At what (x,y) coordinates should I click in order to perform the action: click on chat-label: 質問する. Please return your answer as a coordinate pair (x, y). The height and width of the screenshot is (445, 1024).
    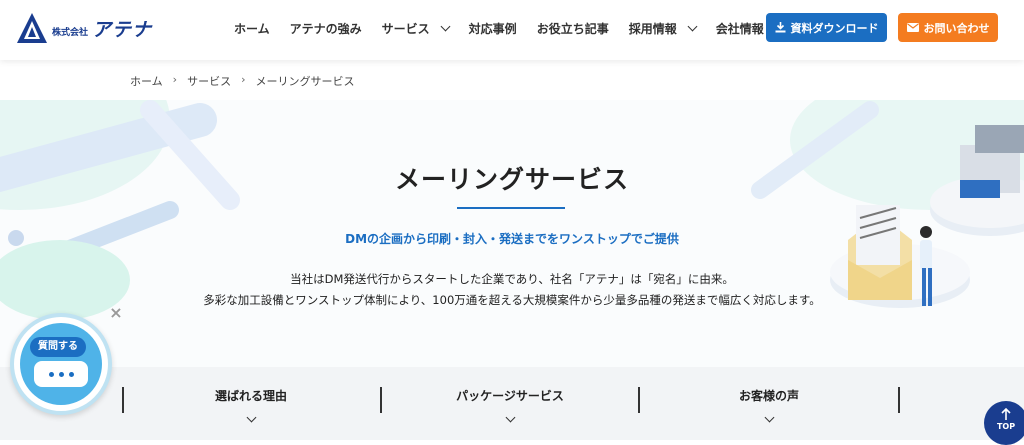
    Looking at the image, I should click on (58, 347).